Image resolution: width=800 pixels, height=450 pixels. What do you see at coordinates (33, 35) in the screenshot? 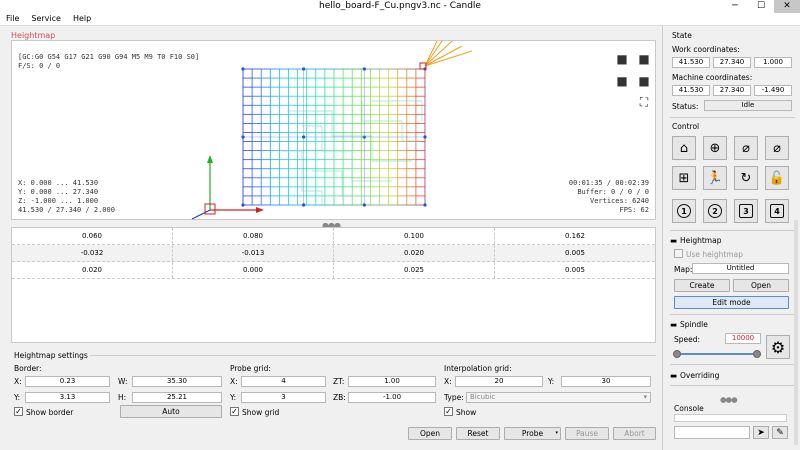
I see `heightmap-group-title: Heightmap` at bounding box center [33, 35].